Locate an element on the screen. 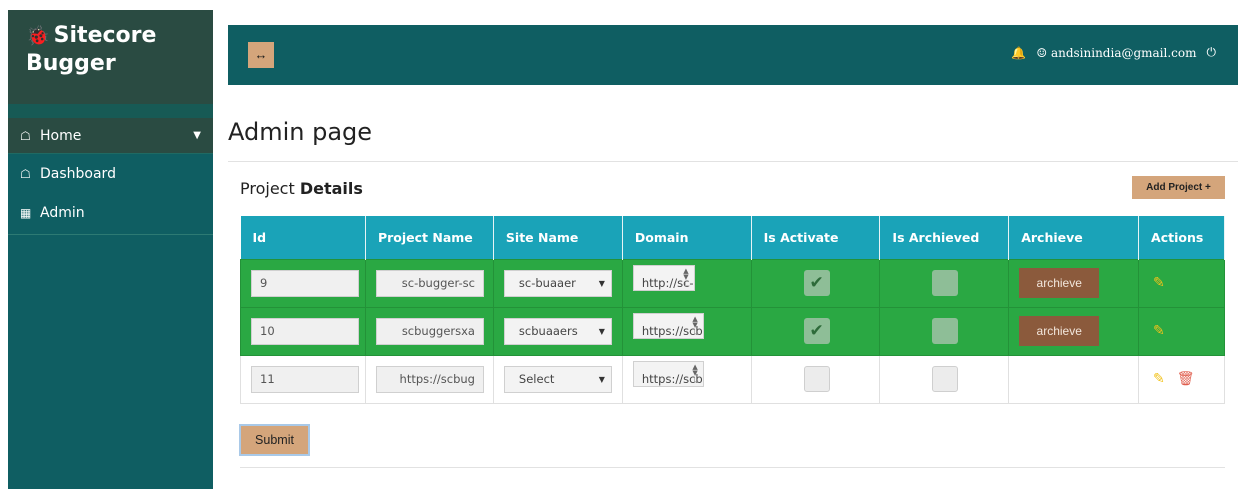  user-area: 🔔 ☺ andsinindia@gmail.com ⏻ is located at coordinates (1113, 52).